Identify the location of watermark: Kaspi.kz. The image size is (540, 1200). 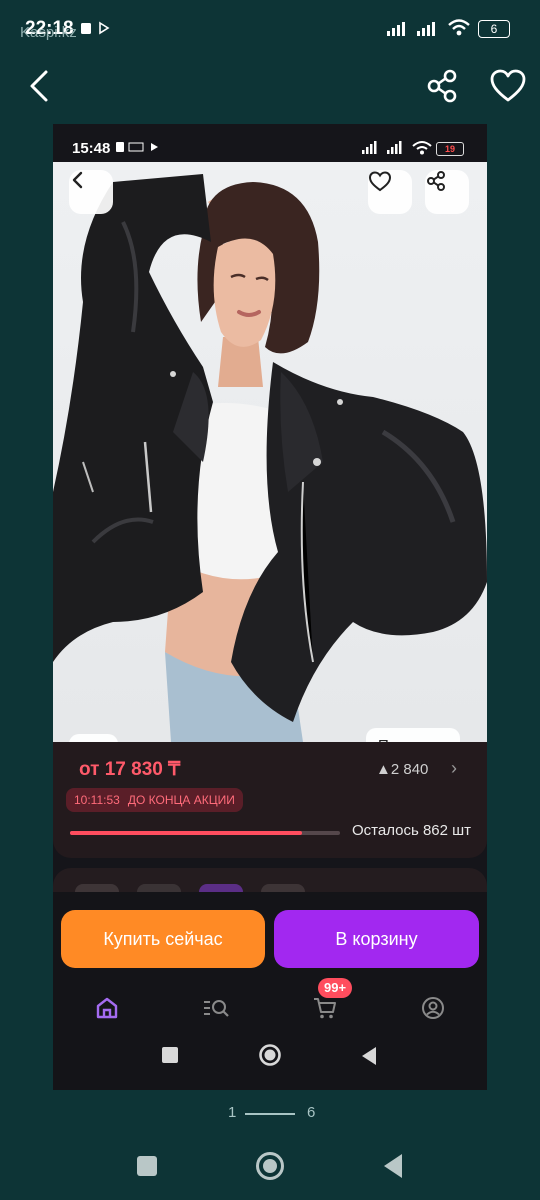
(48, 32).